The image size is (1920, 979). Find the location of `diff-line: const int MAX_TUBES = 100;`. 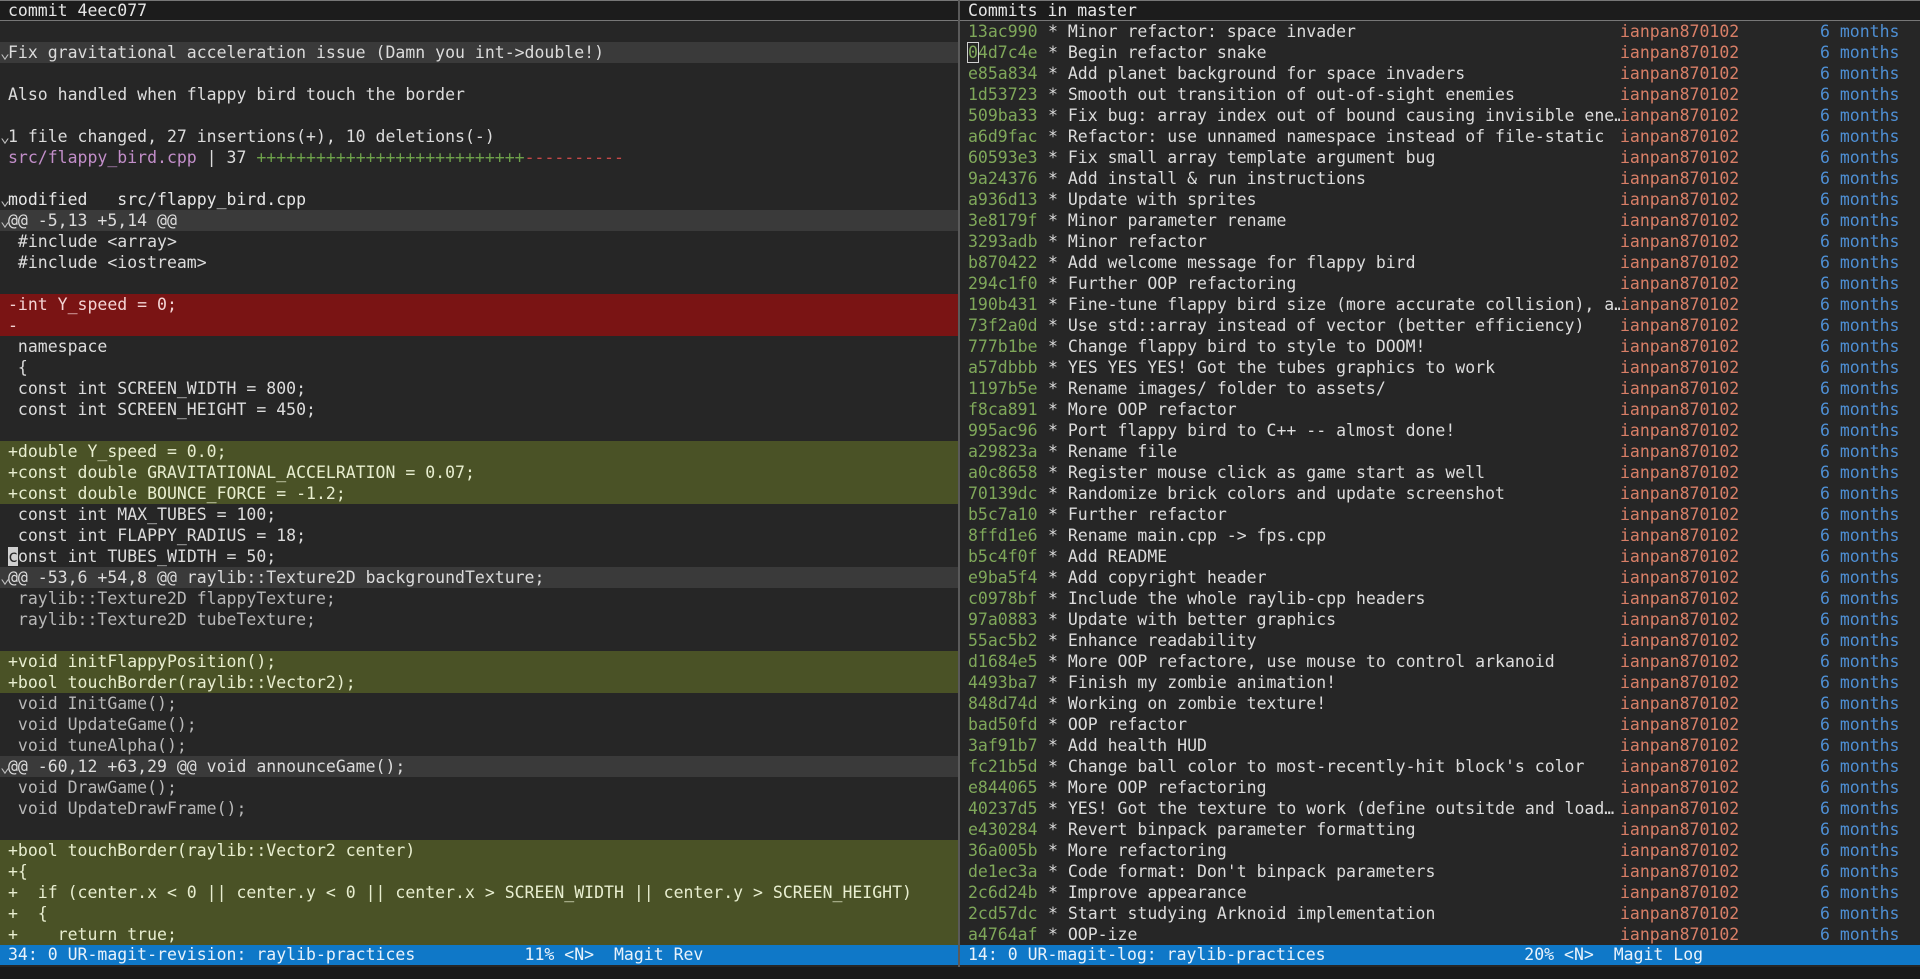

diff-line: const int MAX_TUBES = 100; is located at coordinates (479, 514).